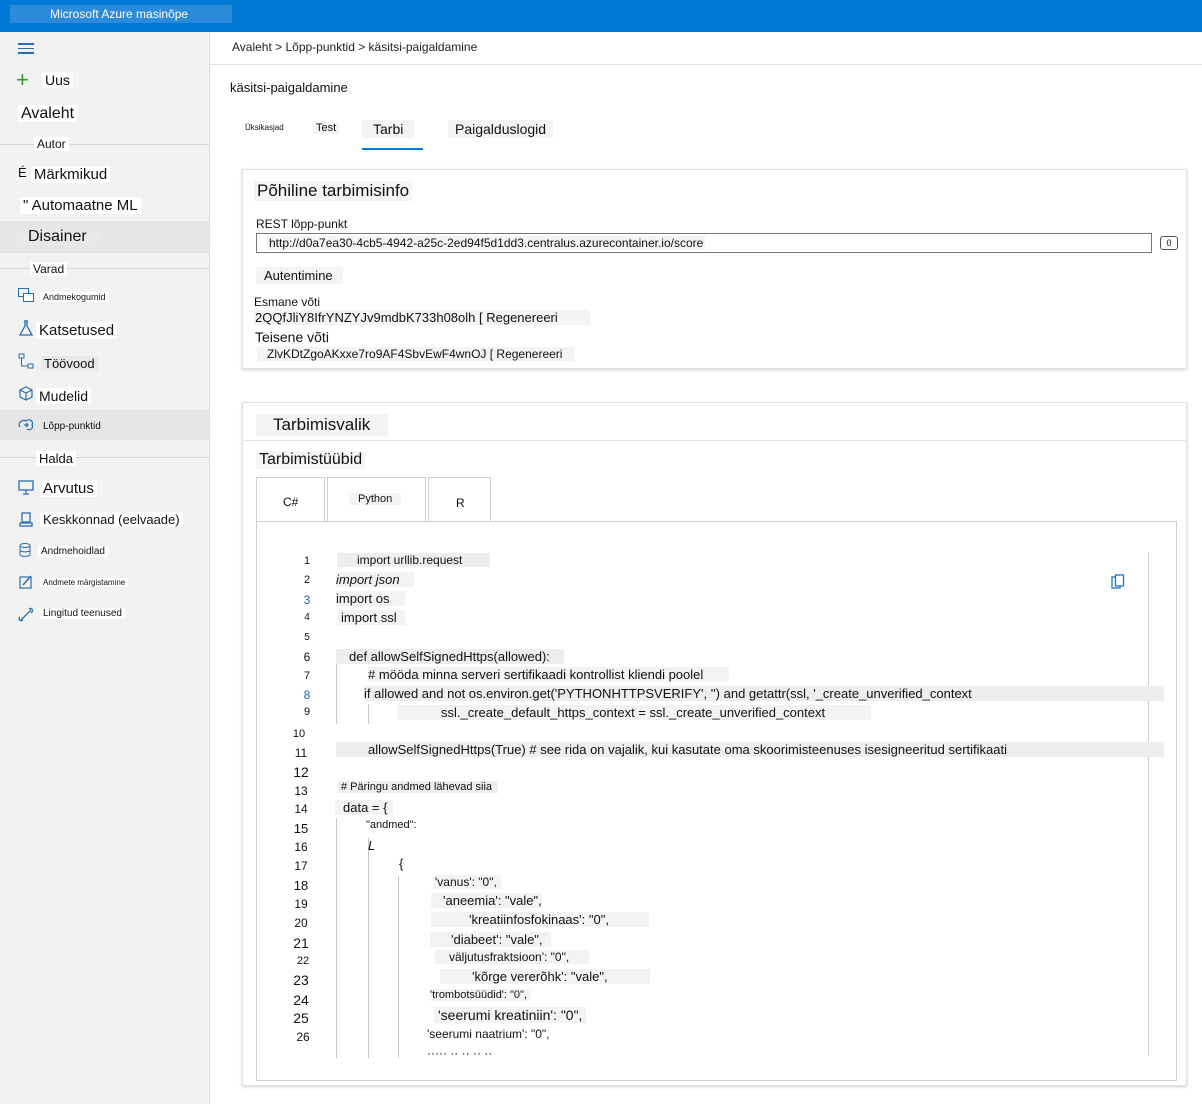 The height and width of the screenshot is (1104, 1202). Describe the element at coordinates (714, 440) in the screenshot. I see `consumption-divider` at that location.